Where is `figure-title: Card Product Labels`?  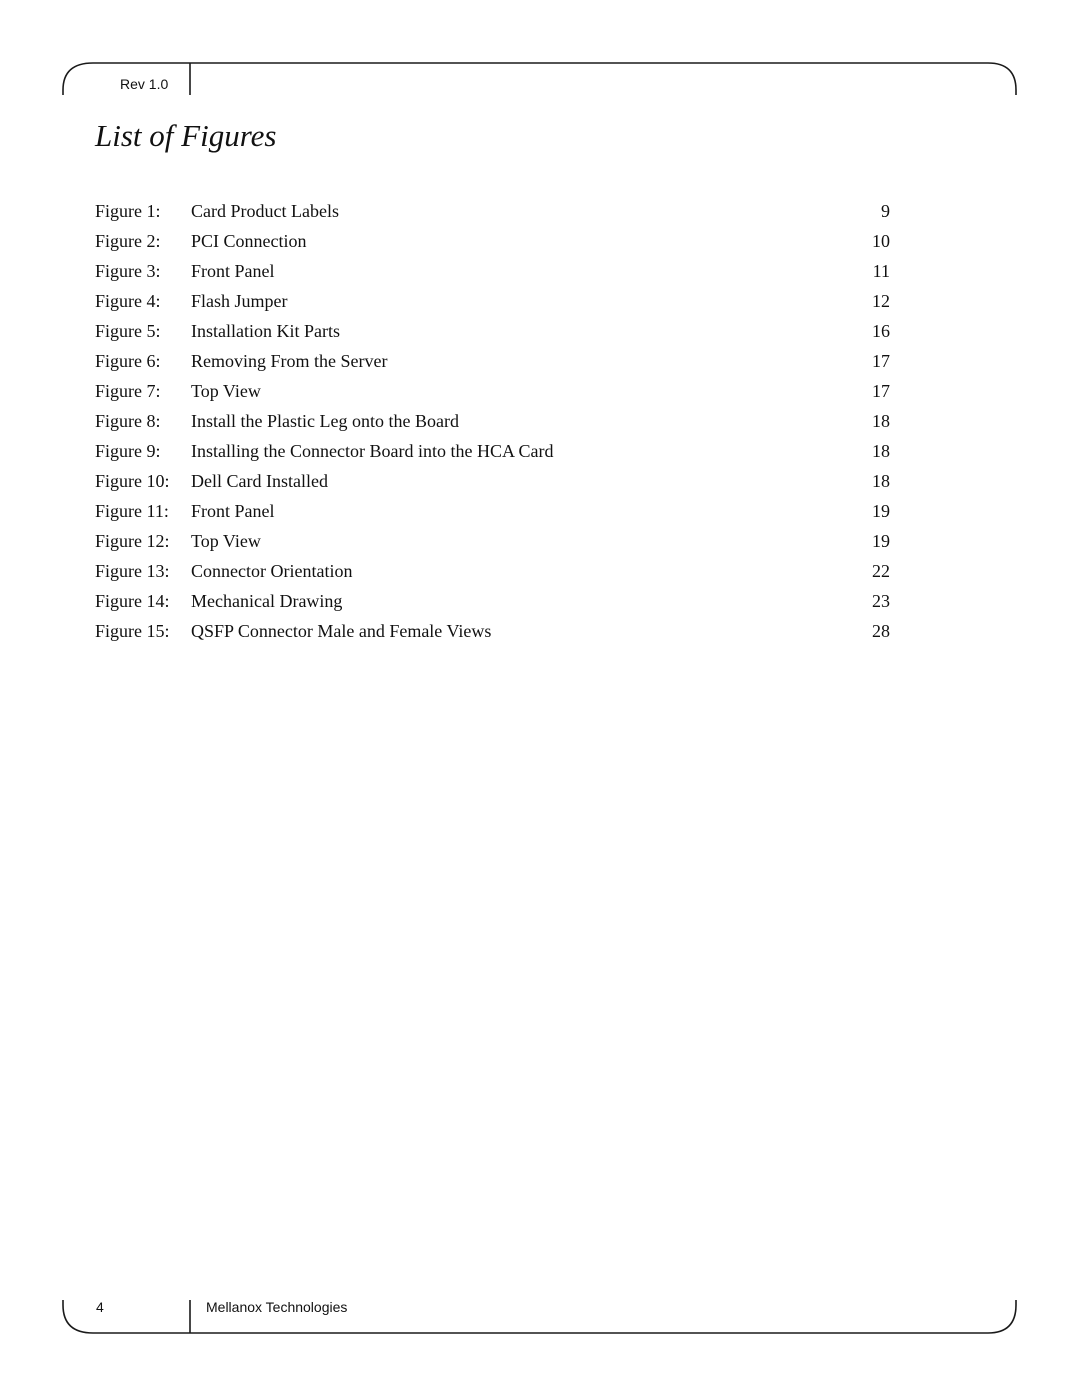 figure-title: Card Product Labels is located at coordinates (265, 211).